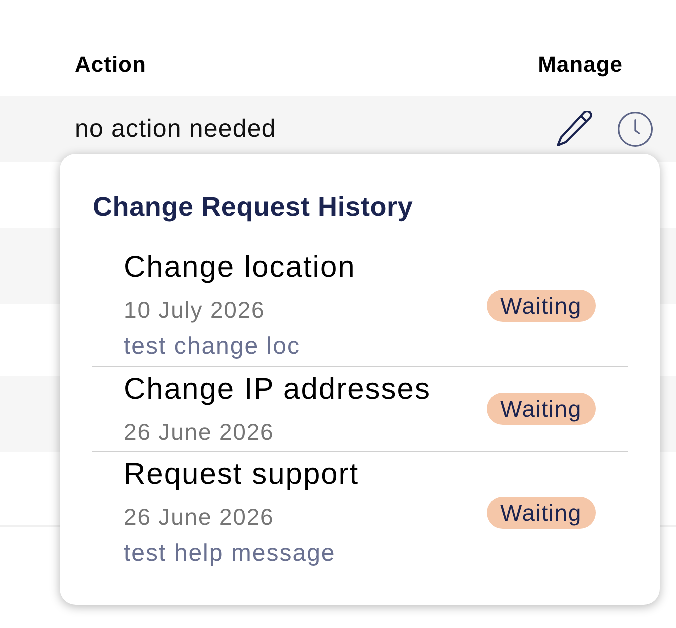  I want to click on request-title: Request support, so click(242, 475).